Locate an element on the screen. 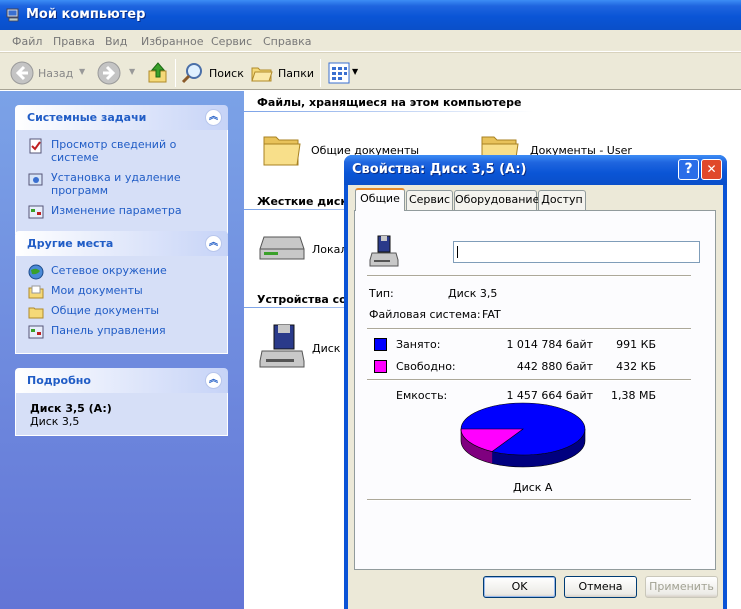  back-button: Назад ▼ is located at coordinates (48, 73).